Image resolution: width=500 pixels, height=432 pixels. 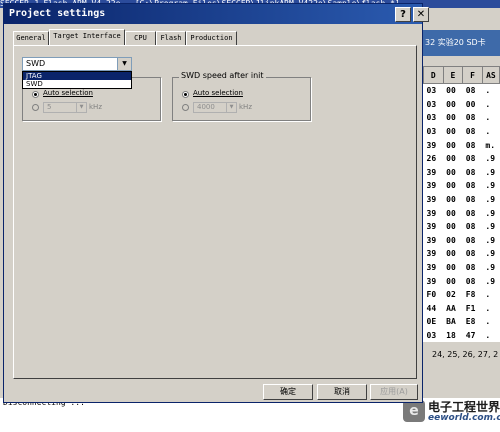 What do you see at coordinates (462, 145) in the screenshot?
I see `grid-row: 39 00 08 m.` at bounding box center [462, 145].